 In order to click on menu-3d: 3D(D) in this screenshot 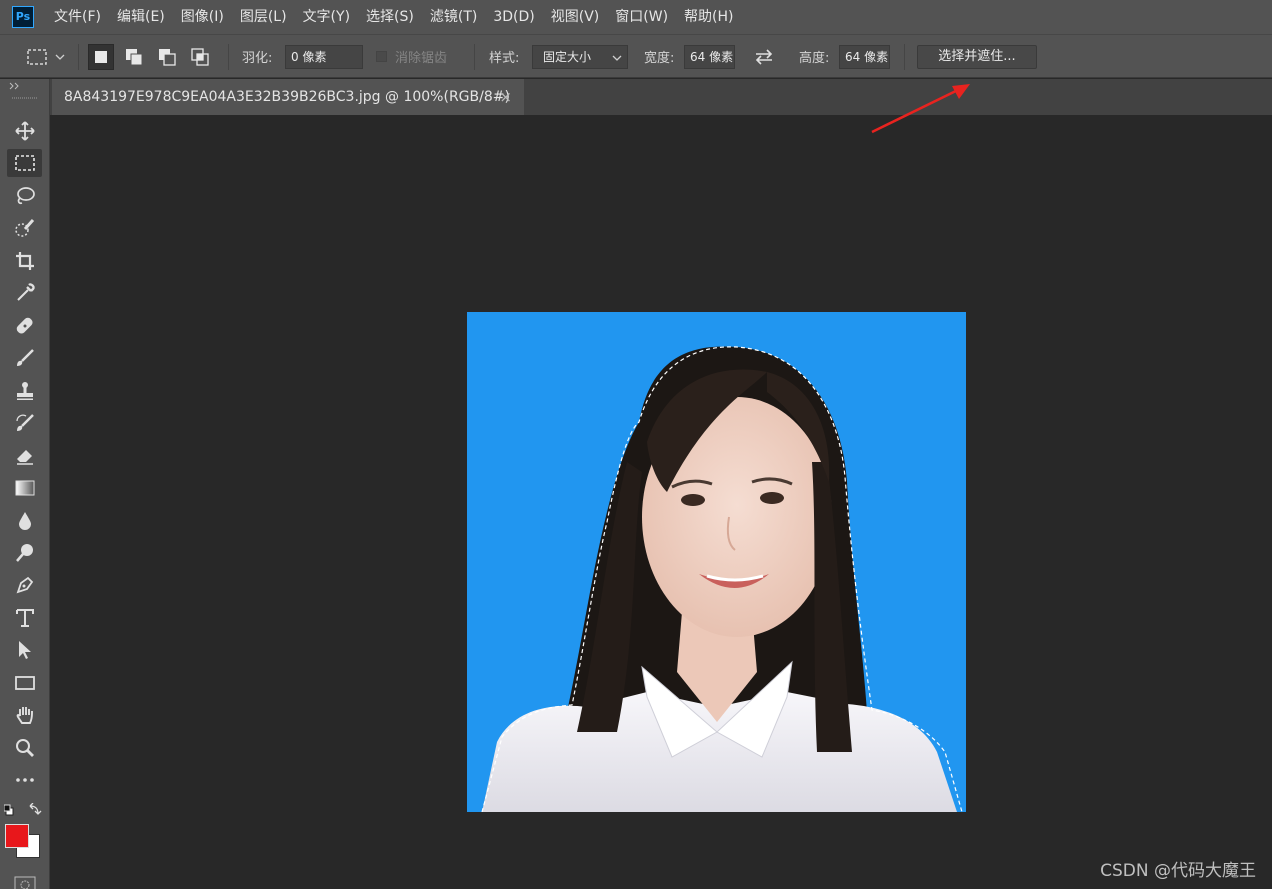, I will do `click(513, 17)`.